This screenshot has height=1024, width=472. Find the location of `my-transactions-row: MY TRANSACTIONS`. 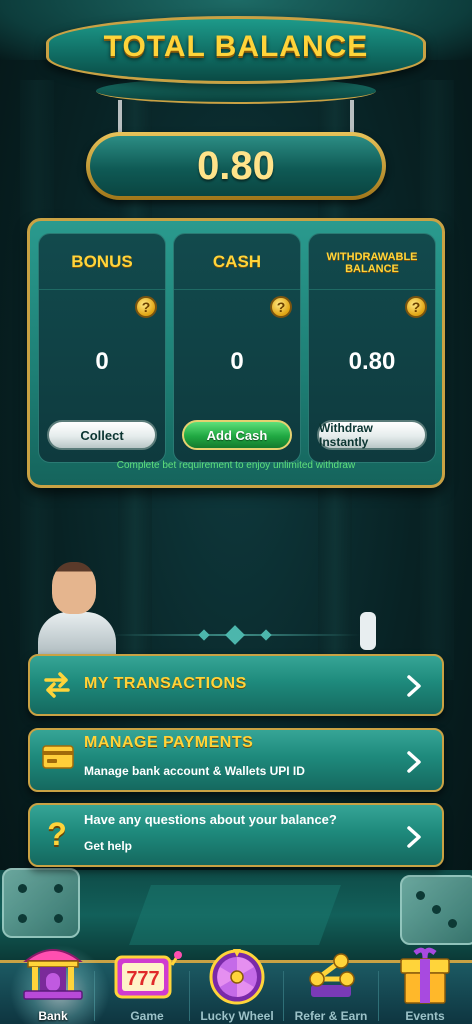

my-transactions-row: MY TRANSACTIONS is located at coordinates (236, 685).